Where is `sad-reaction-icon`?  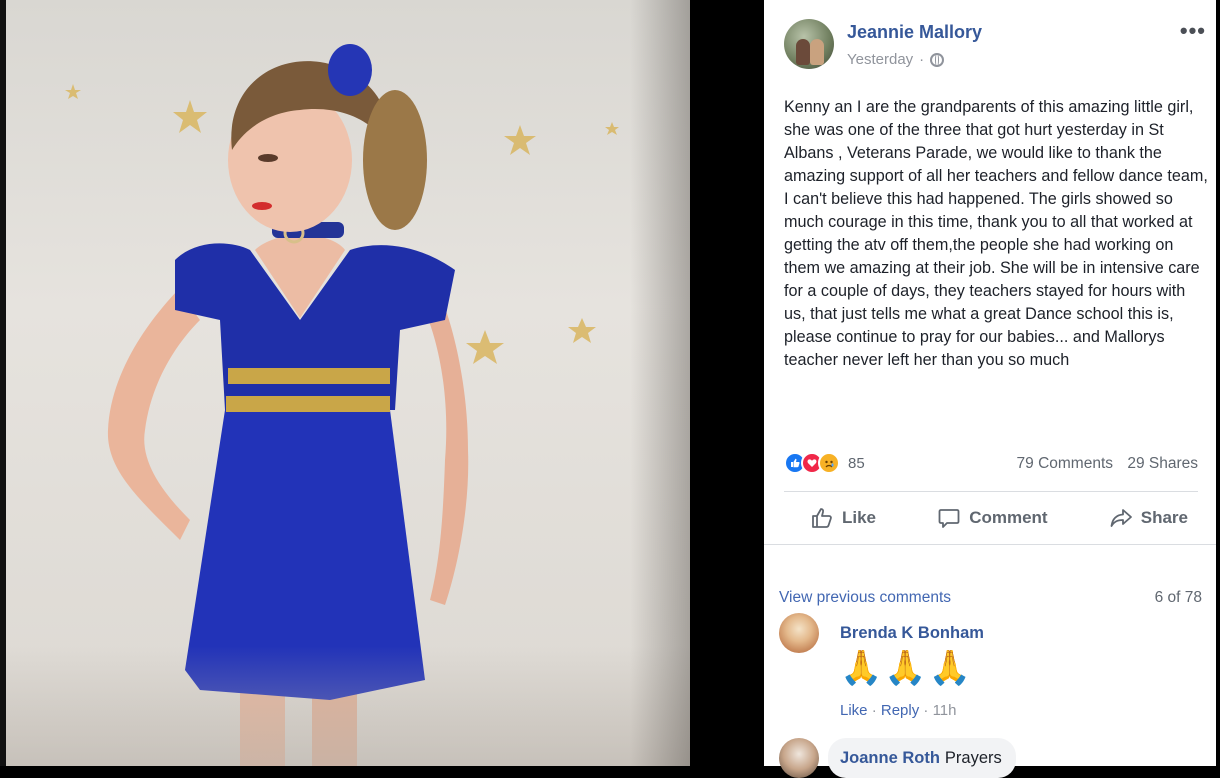 sad-reaction-icon is located at coordinates (829, 463).